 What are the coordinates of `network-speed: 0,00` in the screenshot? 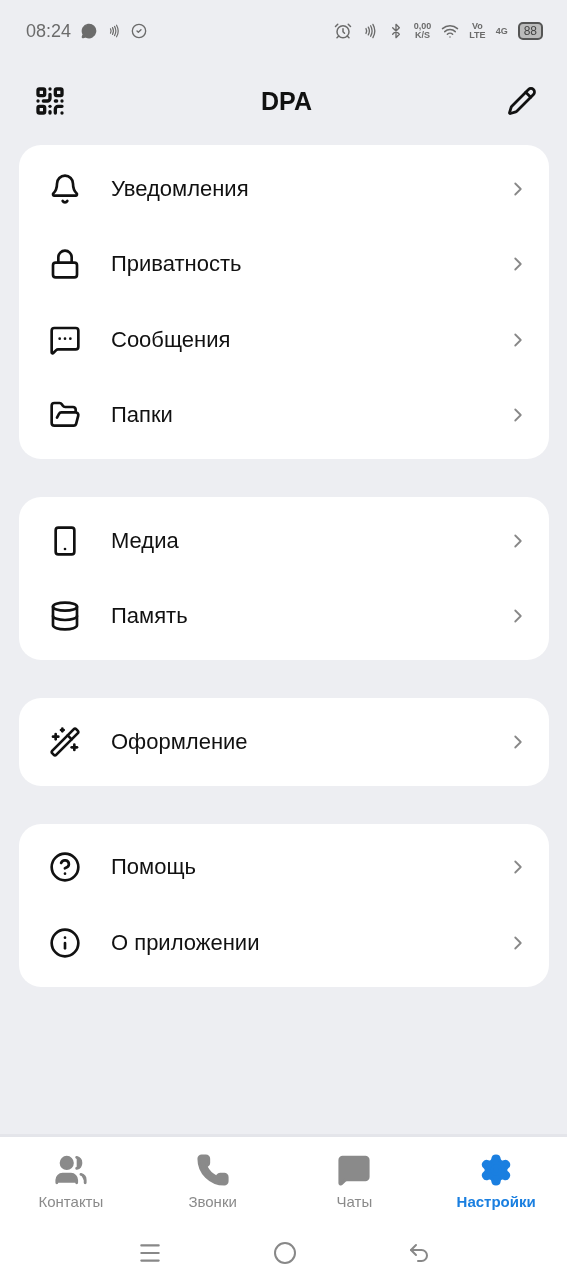 It's located at (422, 26).